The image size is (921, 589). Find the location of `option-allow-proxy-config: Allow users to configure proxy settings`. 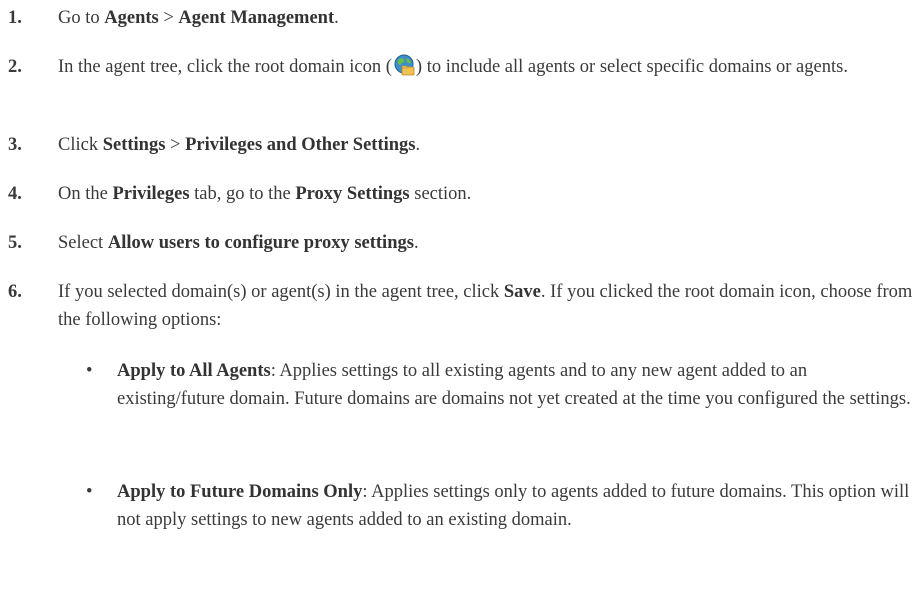

option-allow-proxy-config: Allow users to configure proxy settings is located at coordinates (260, 243).